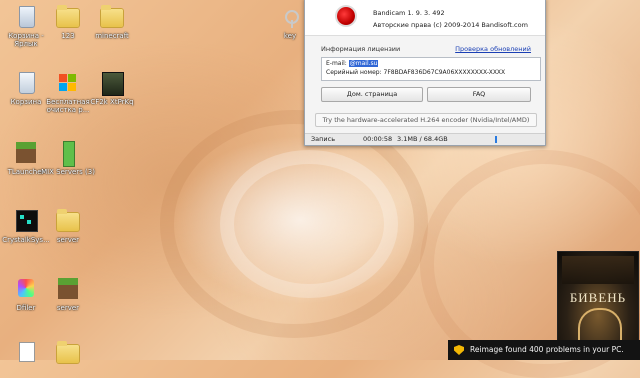 This screenshot has height=378, width=640. I want to click on desktop-icon-label: CF2k XtPrKq, so click(112, 102).